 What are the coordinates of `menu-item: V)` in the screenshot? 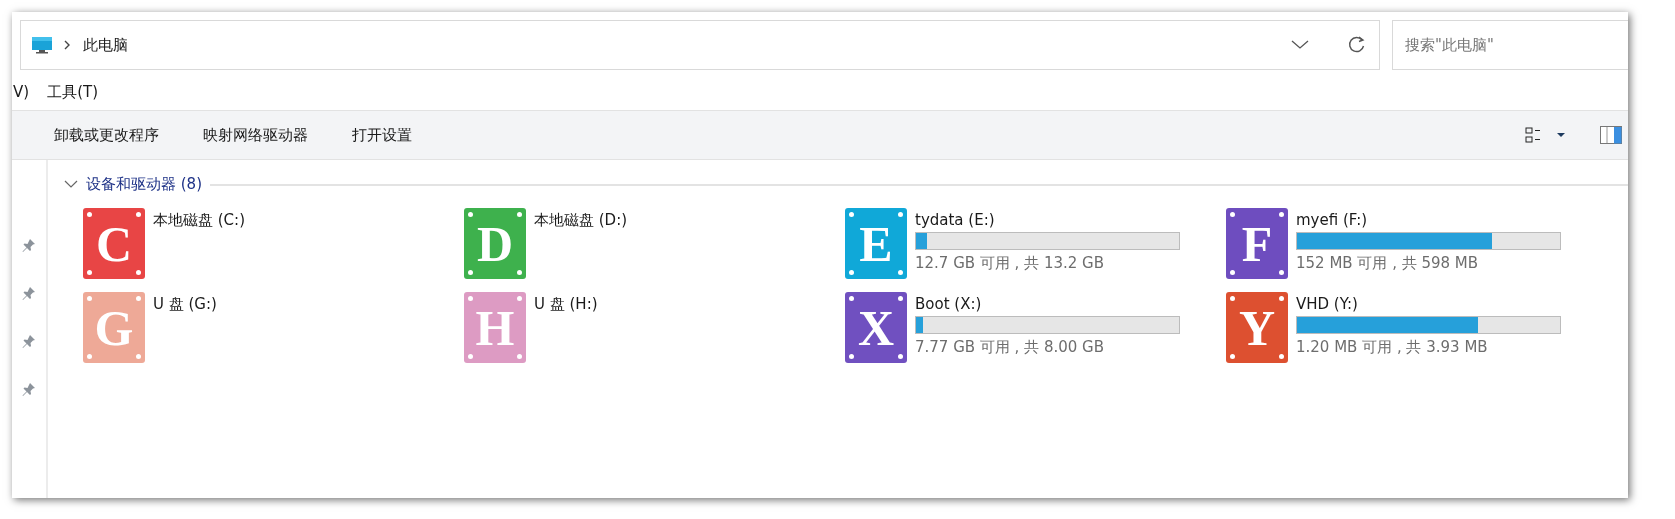 It's located at (21, 92).